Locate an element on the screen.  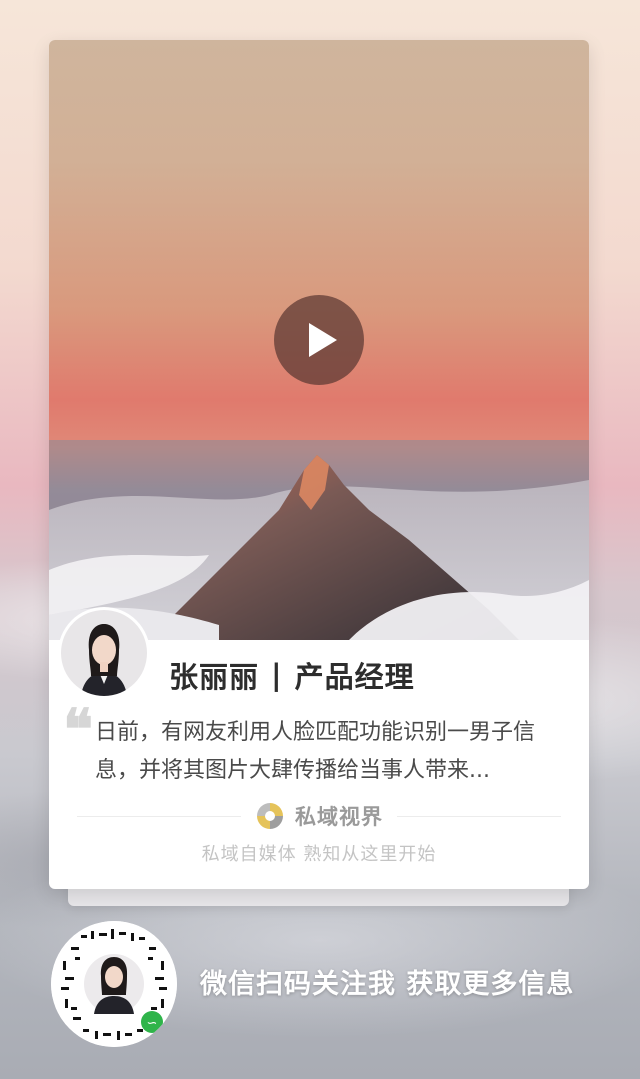
play-button is located at coordinates (319, 340).